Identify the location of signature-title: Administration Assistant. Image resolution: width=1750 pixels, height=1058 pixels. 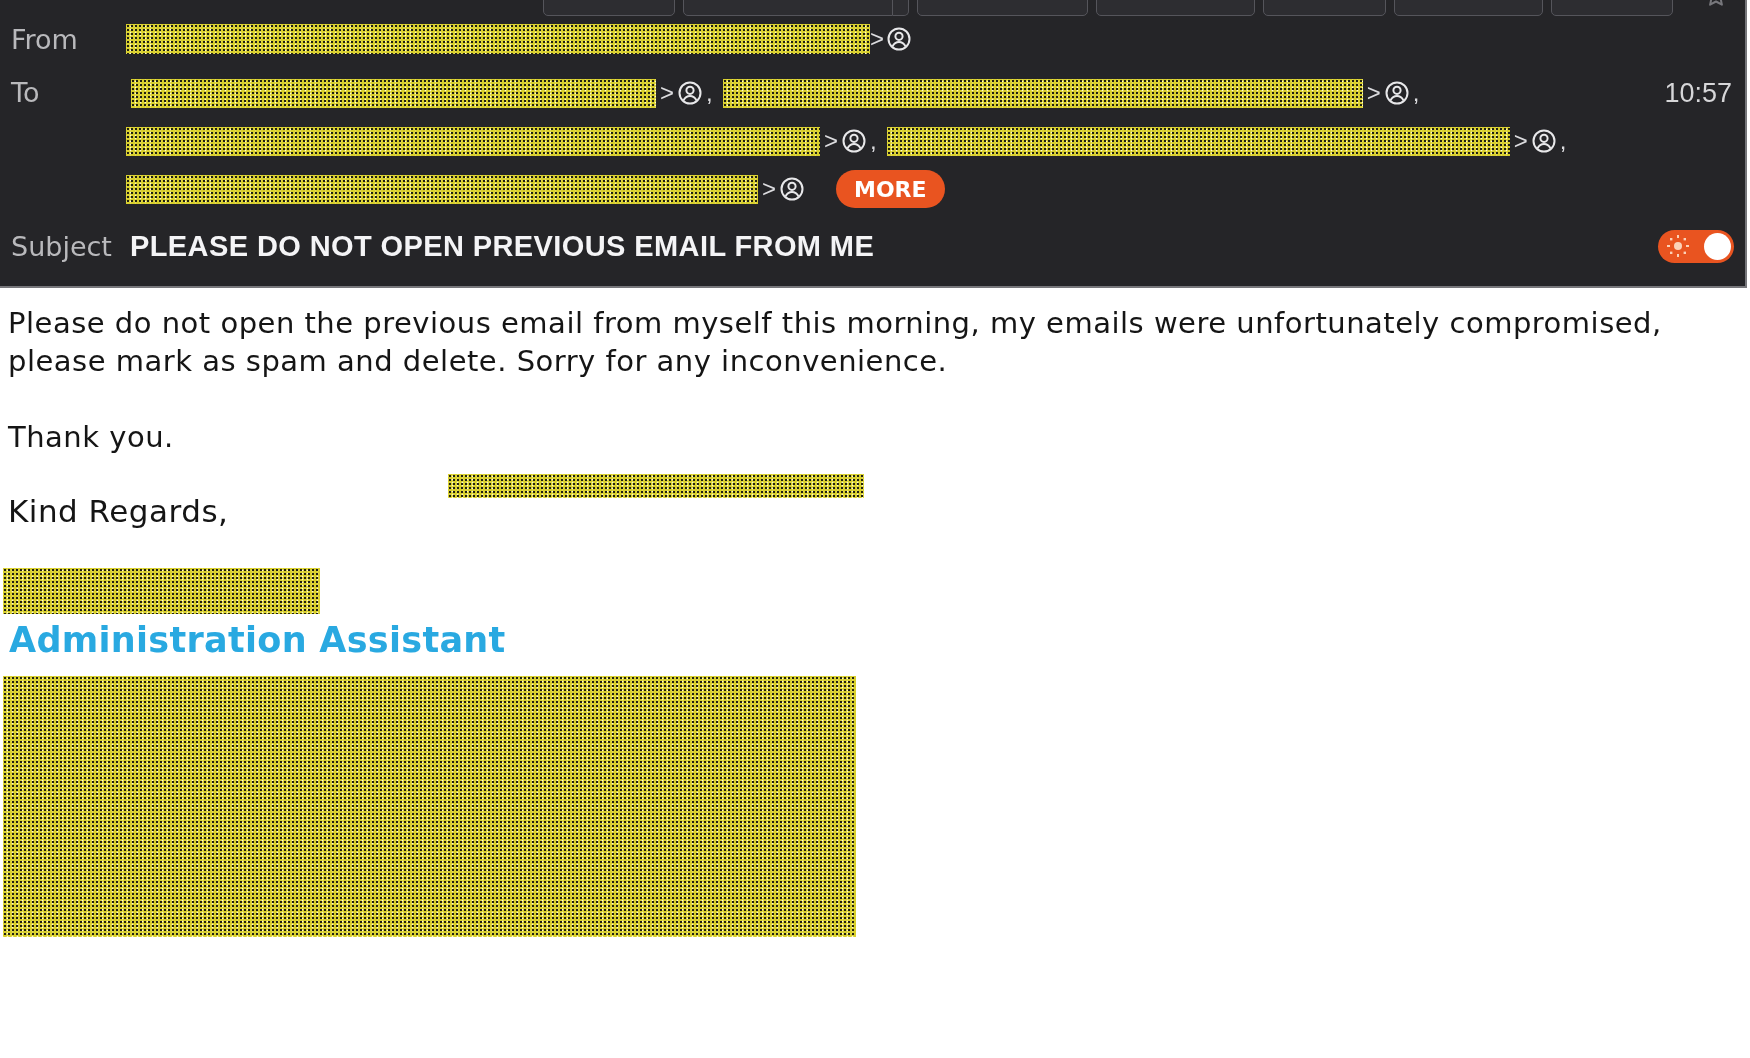
(258, 640).